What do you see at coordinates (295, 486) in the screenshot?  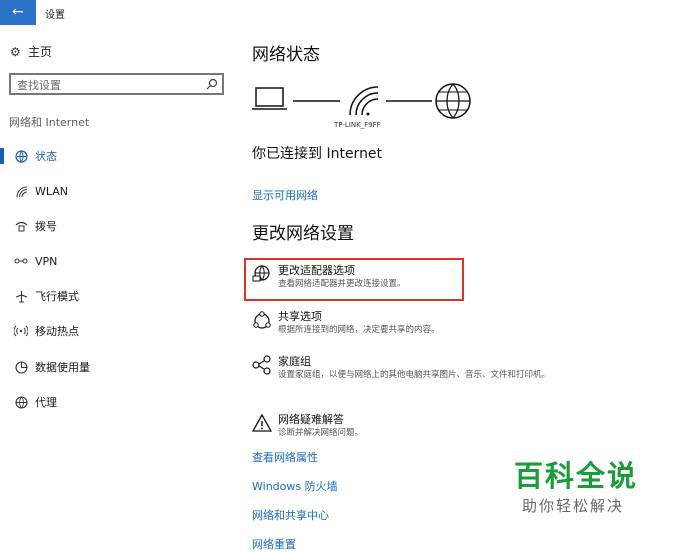 I see `windows-firewall-link: Windows 防火墙` at bounding box center [295, 486].